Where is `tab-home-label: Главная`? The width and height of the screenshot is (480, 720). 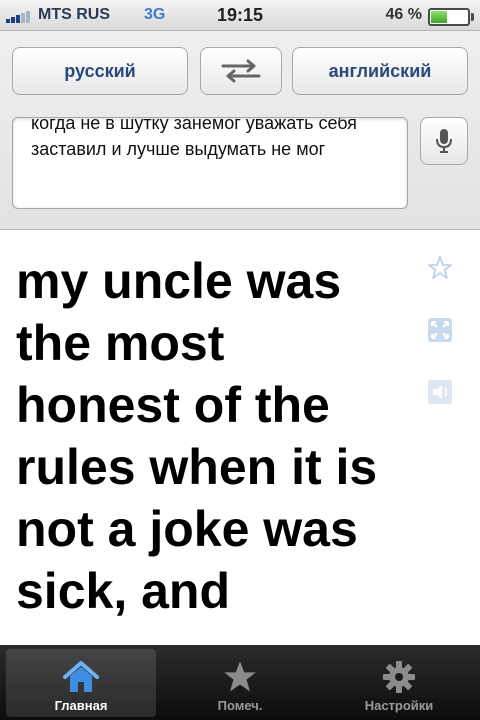
tab-home-label: Главная is located at coordinates (81, 705).